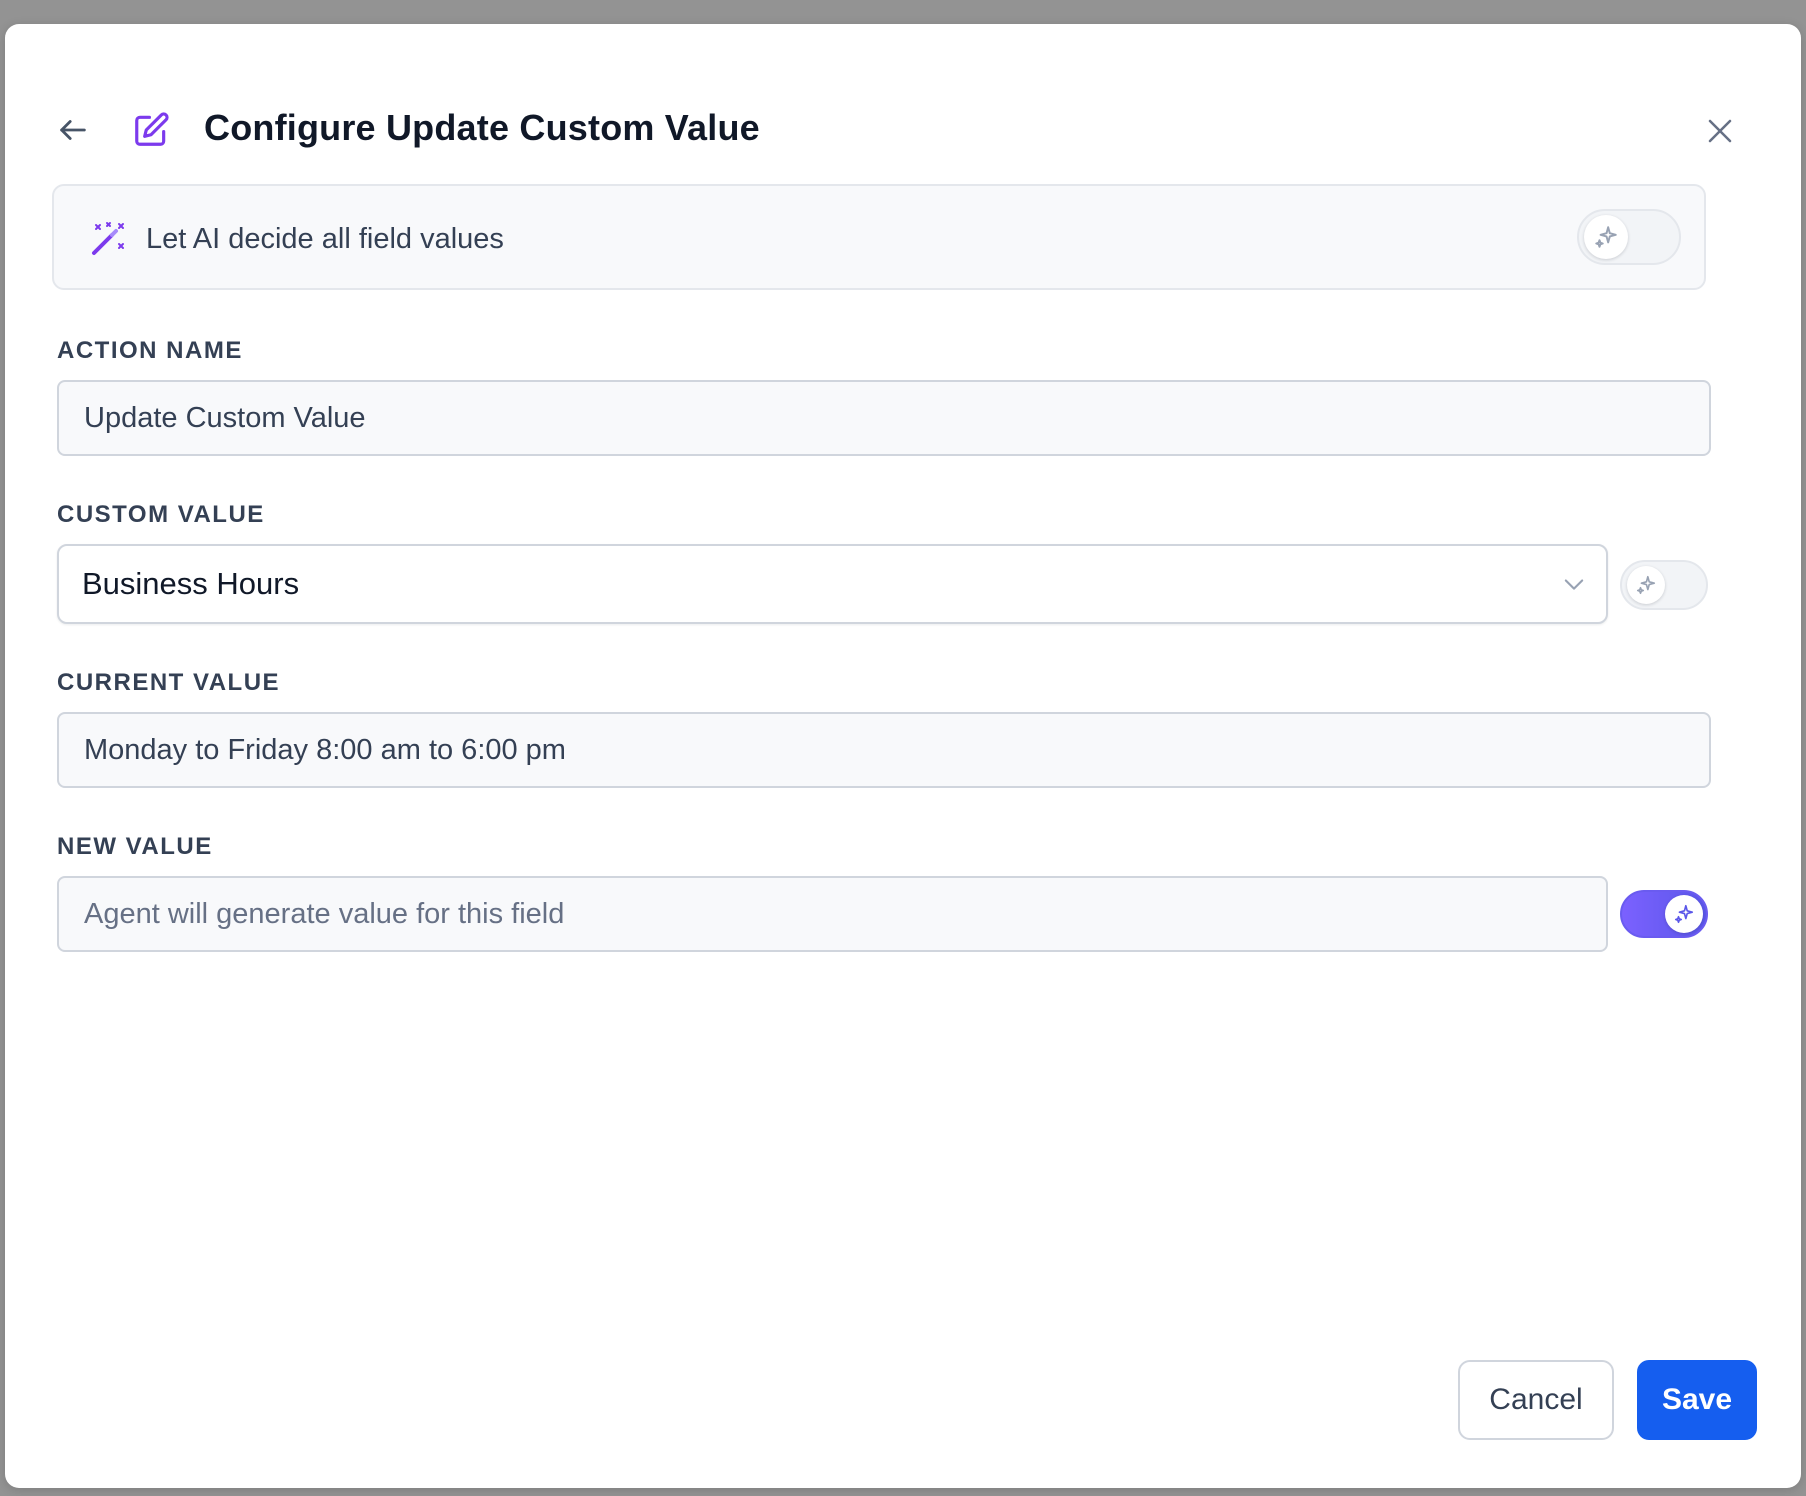 This screenshot has width=1806, height=1496. What do you see at coordinates (1664, 914) in the screenshot?
I see `new-value-ai-toggle` at bounding box center [1664, 914].